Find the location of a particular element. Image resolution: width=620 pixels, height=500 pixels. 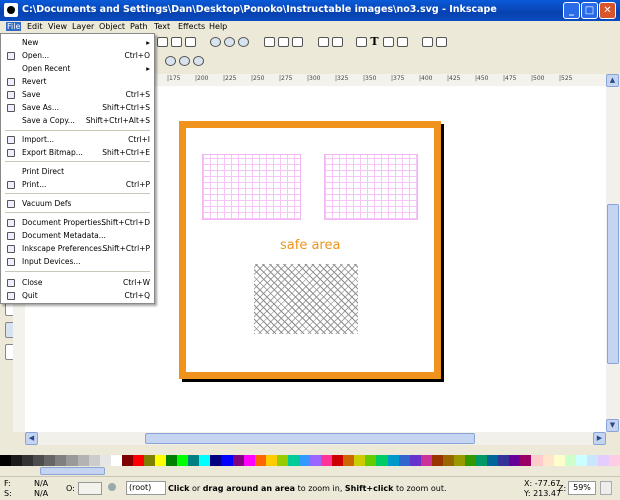

menu-item-shortcut: Ctrl+I is located at coordinates (139, 139).